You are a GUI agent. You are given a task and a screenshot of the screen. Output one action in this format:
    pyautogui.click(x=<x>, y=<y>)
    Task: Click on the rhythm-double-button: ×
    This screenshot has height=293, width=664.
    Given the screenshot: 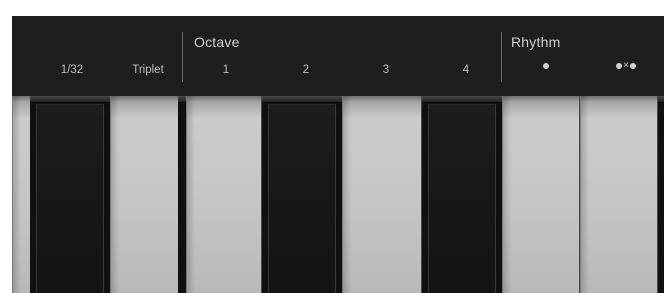 What is the action you would take?
    pyautogui.click(x=626, y=66)
    